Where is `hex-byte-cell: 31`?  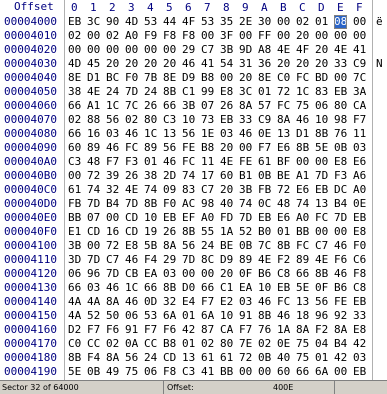 hex-byte-cell: 31 is located at coordinates (245, 64).